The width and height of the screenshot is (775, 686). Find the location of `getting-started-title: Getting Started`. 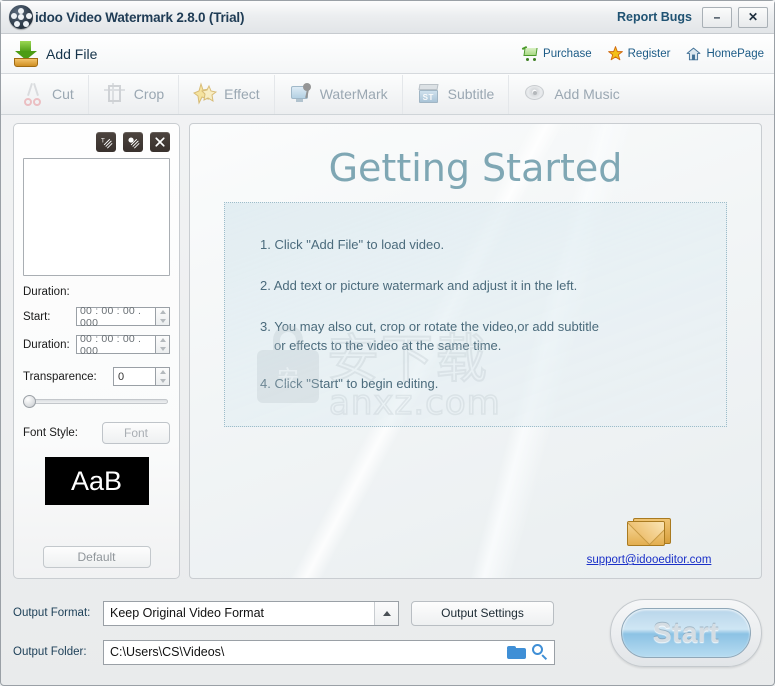

getting-started-title: Getting Started is located at coordinates (475, 168).